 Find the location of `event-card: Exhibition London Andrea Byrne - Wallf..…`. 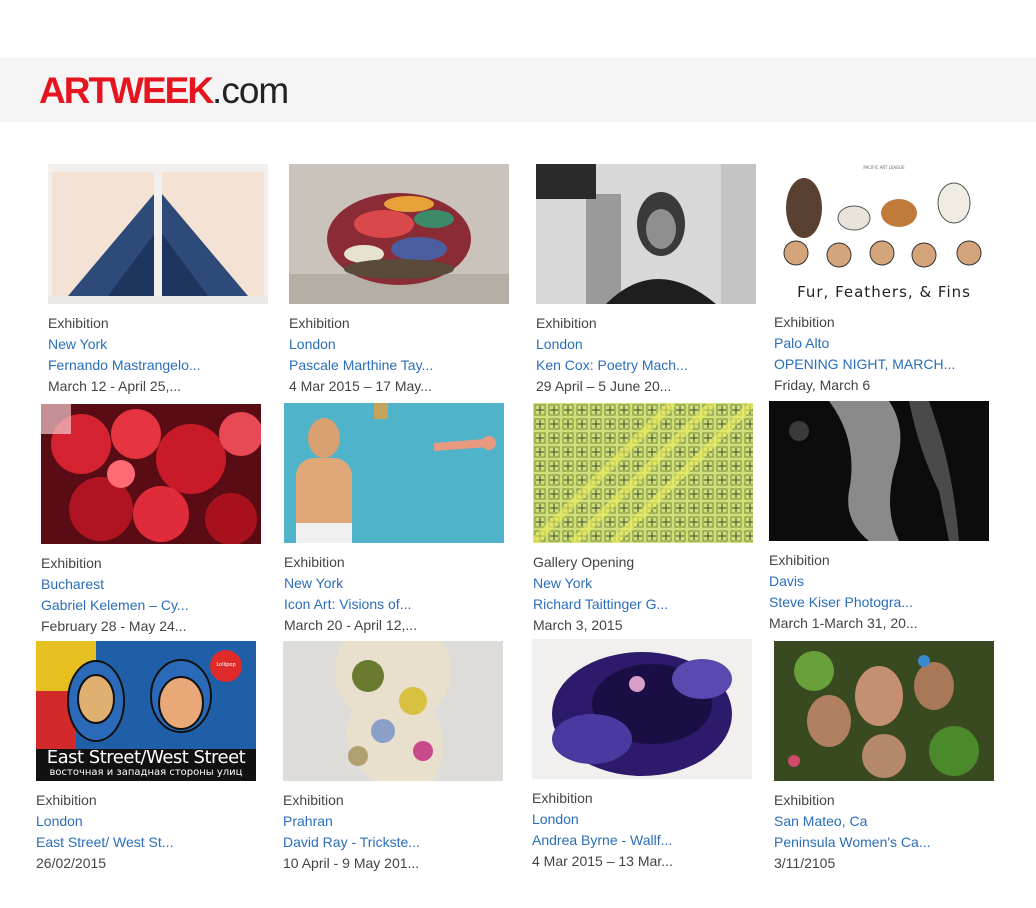

event-card: Exhibition London Andrea Byrne - Wallf..… is located at coordinates (643, 755).